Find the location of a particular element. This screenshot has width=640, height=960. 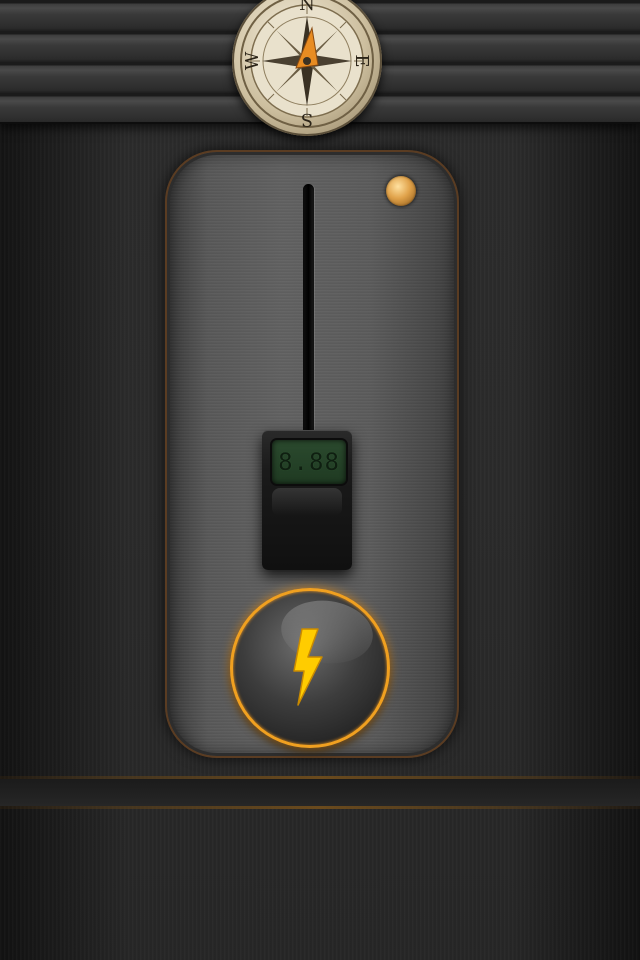

compass-icon: N S W E is located at coordinates (307, 68).